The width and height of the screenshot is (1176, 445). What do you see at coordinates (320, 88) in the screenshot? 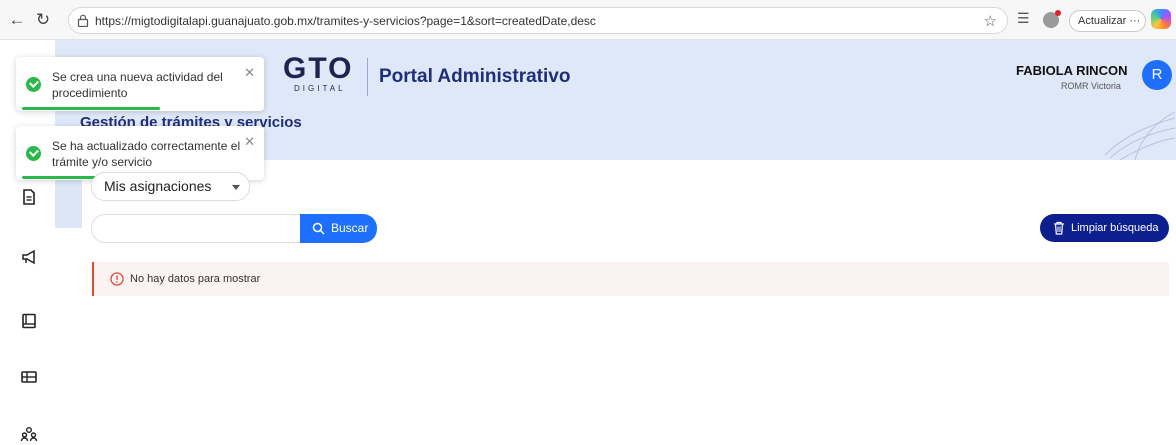
I see `gto-logo-subtitle: DIGITAL` at bounding box center [320, 88].